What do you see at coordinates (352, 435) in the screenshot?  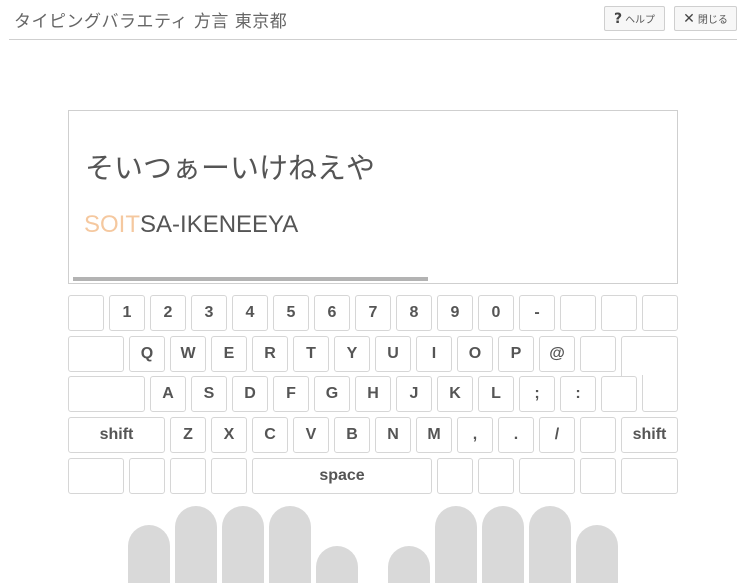 I see `key-B: B` at bounding box center [352, 435].